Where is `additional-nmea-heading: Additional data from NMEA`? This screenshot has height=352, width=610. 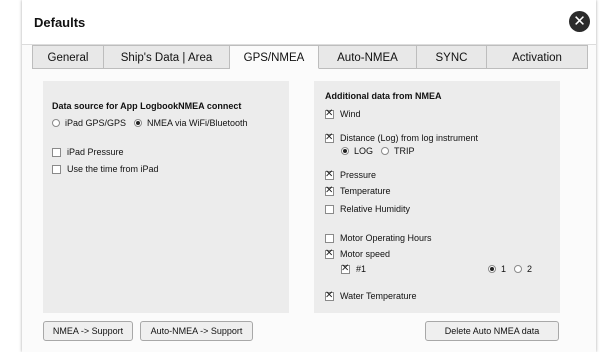
additional-nmea-heading: Additional data from NMEA is located at coordinates (383, 96).